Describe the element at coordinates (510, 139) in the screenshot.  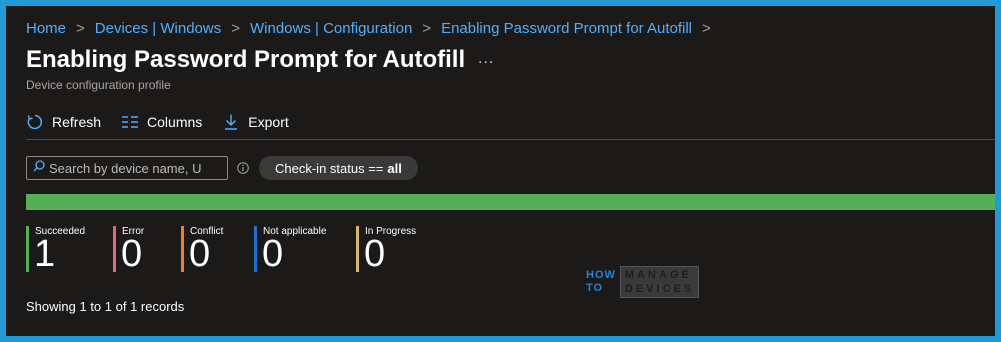
I see `toolbar-divider` at that location.